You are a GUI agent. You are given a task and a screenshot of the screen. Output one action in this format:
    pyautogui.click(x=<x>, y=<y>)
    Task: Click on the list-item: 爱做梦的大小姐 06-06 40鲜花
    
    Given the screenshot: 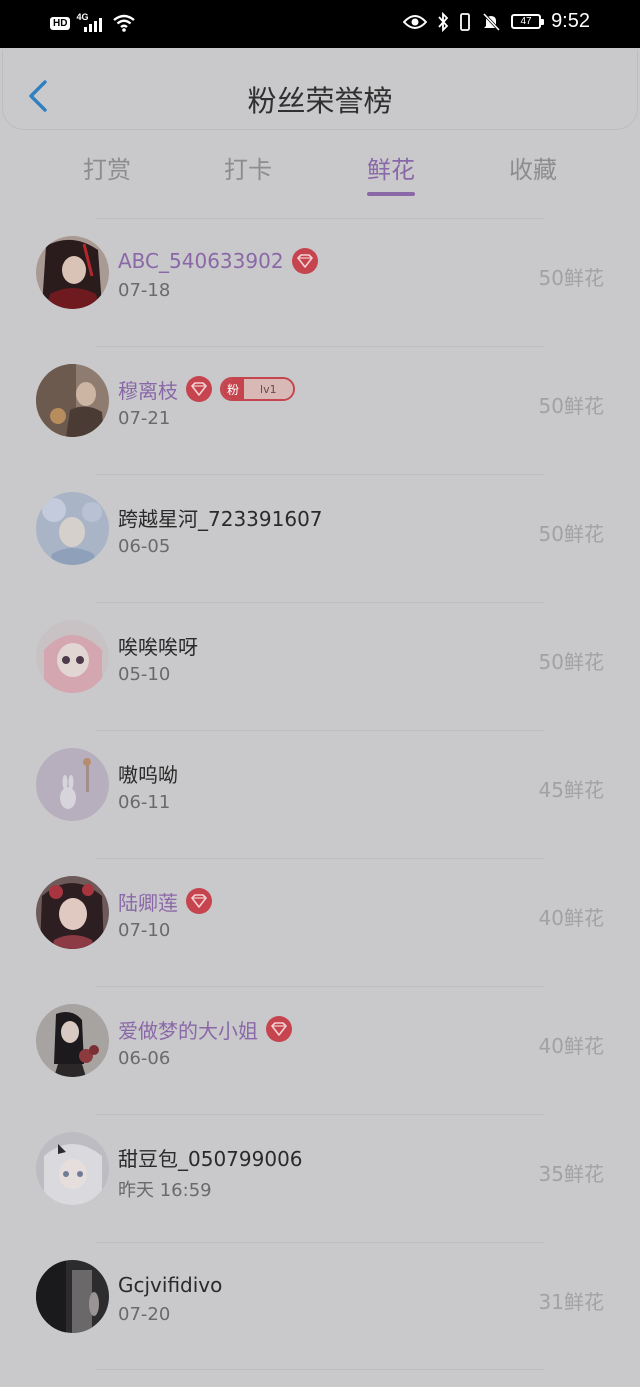 What is the action you would take?
    pyautogui.click(x=320, y=1050)
    